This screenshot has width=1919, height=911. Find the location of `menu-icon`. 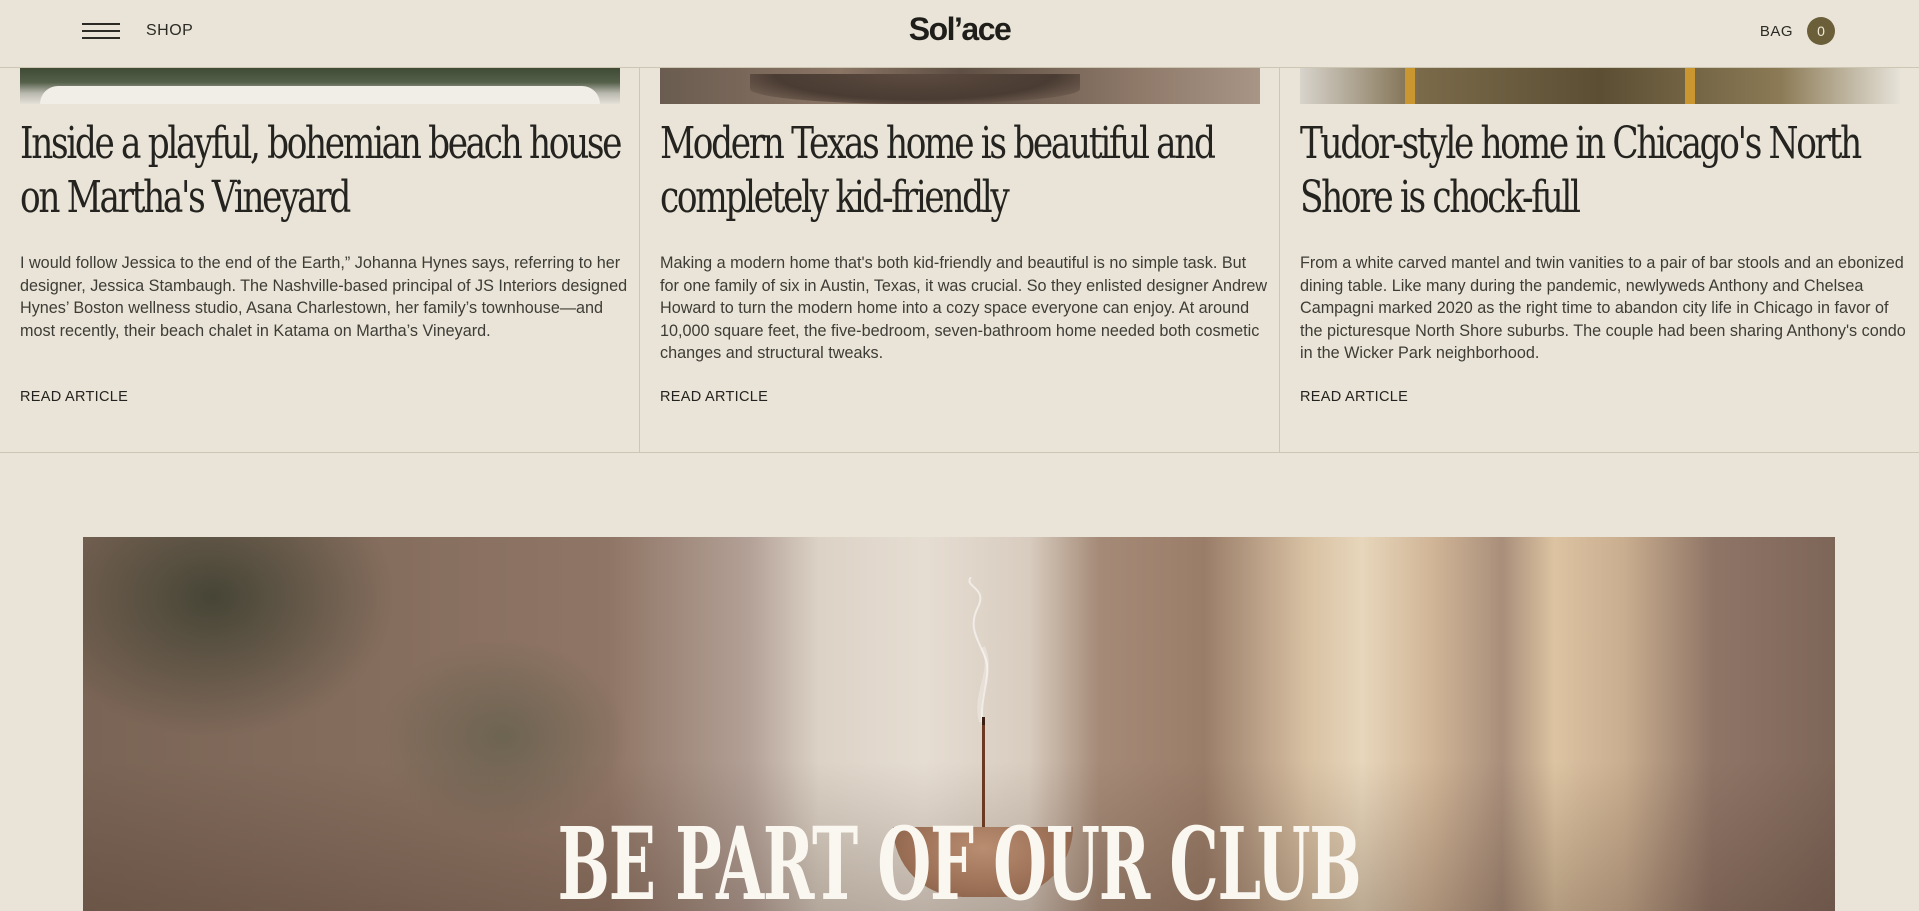

menu-icon is located at coordinates (101, 31).